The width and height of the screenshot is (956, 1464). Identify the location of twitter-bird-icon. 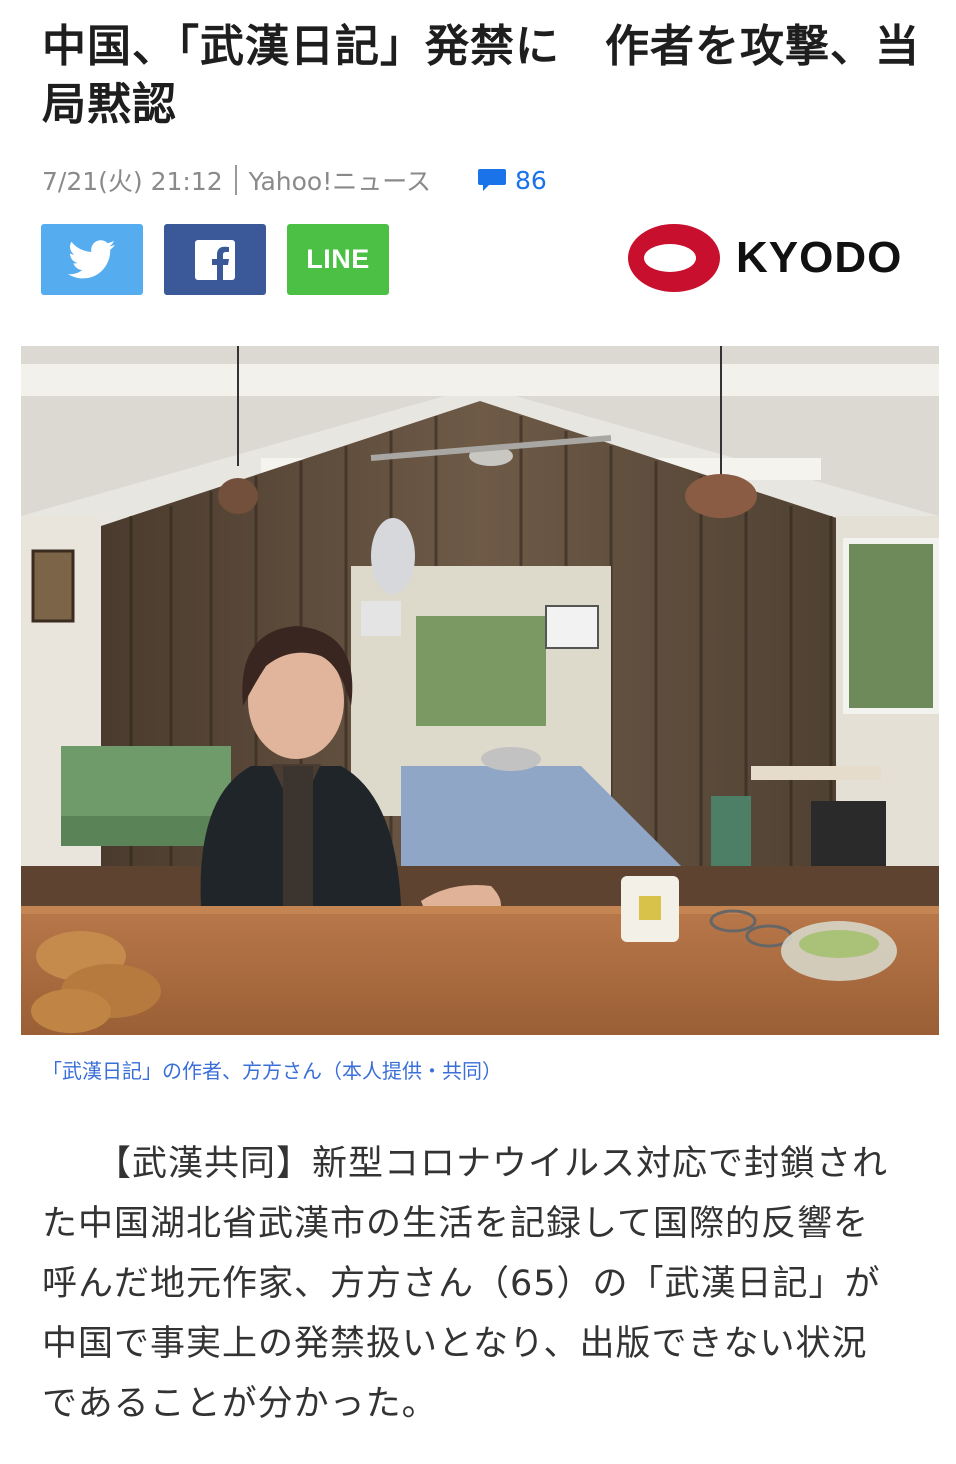
(92, 258).